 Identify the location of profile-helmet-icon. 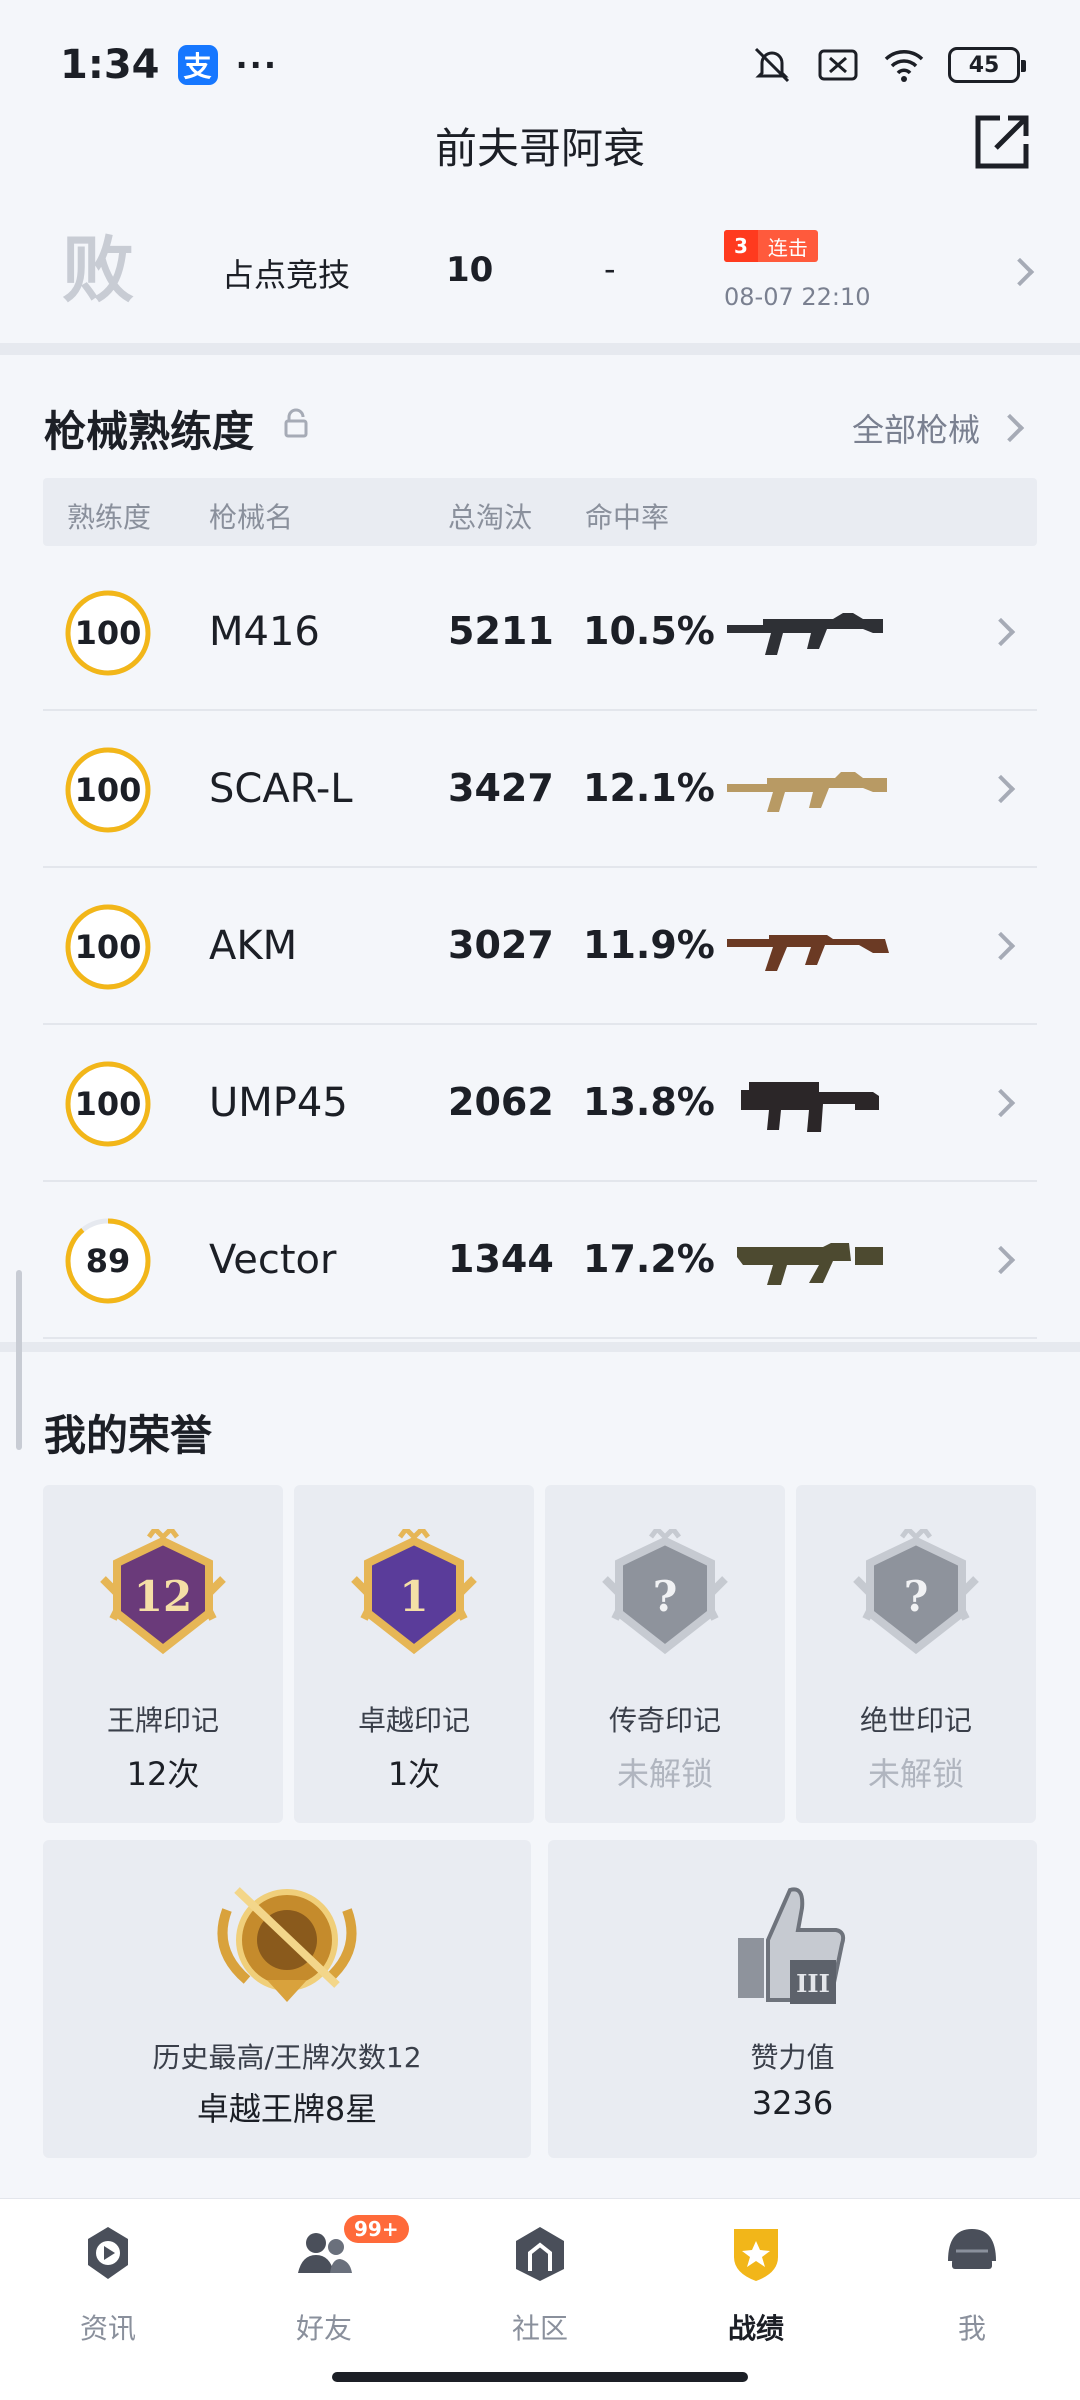
(972, 2249).